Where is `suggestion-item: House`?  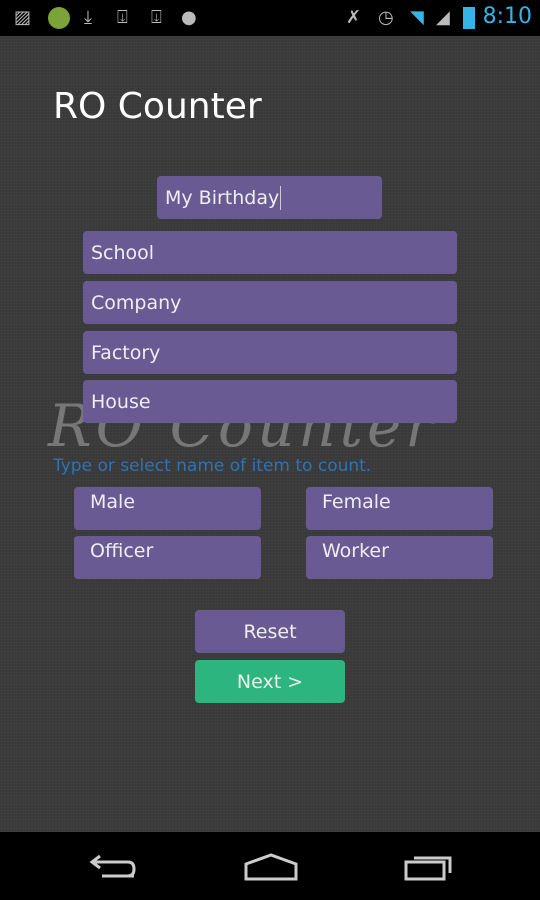
suggestion-item: House is located at coordinates (270, 401).